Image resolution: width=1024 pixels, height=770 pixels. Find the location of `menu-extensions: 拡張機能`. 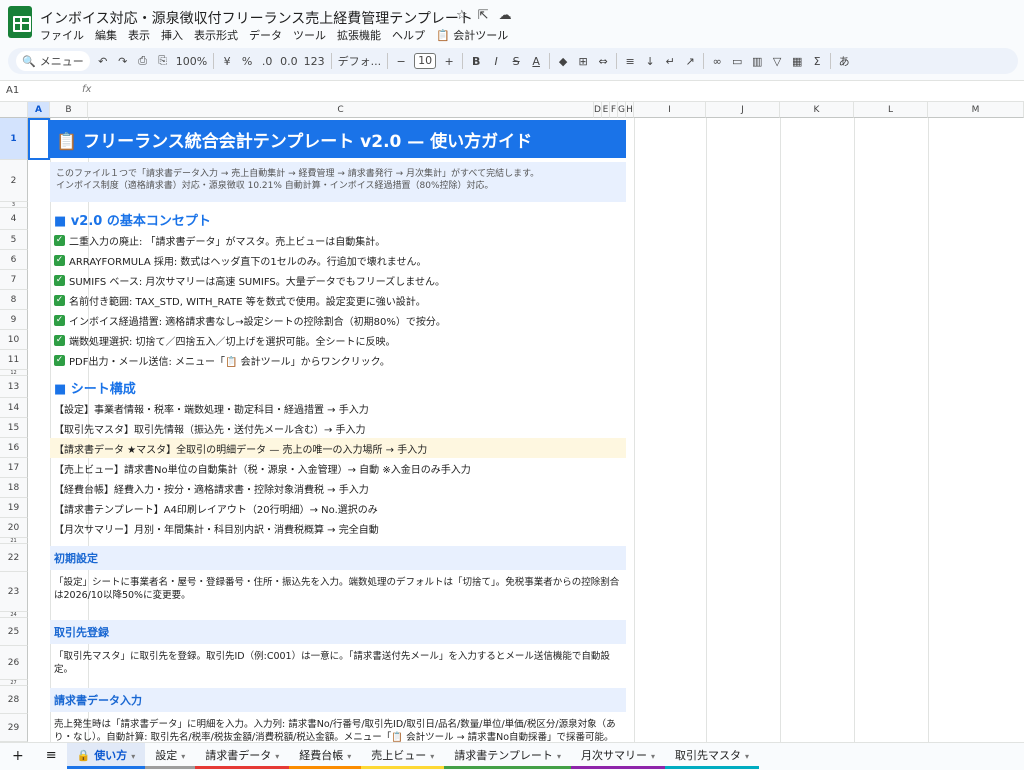

menu-extensions: 拡張機能 is located at coordinates (359, 35).